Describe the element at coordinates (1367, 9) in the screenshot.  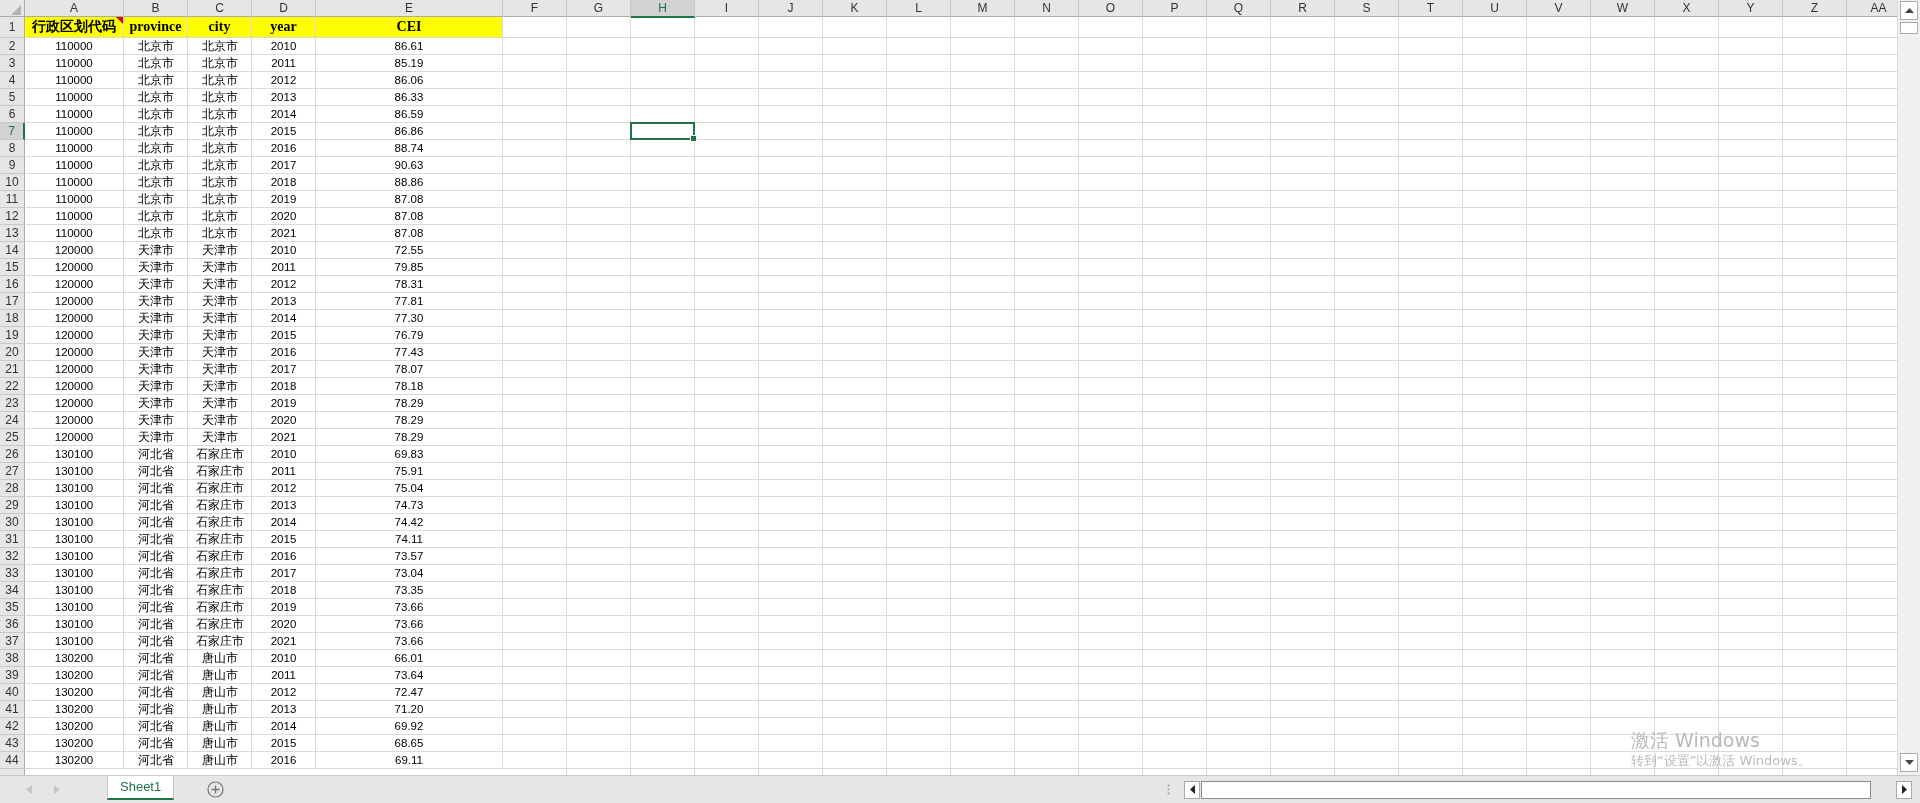
I see `column-header: S` at that location.